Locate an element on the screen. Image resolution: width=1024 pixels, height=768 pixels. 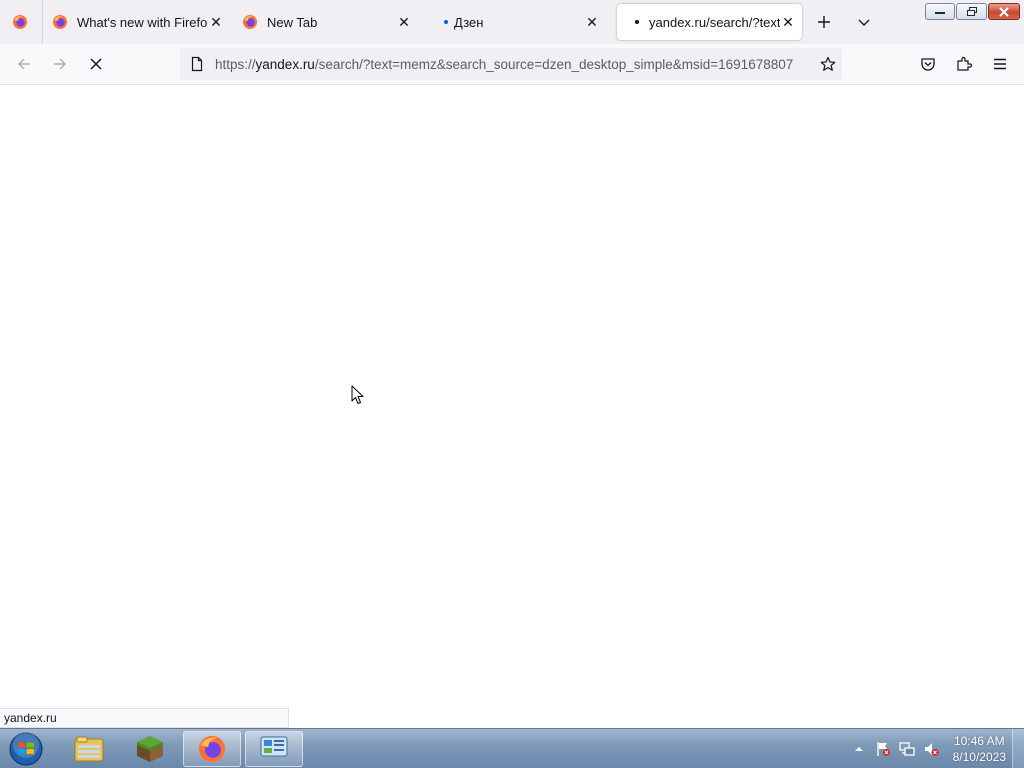
grass-block-icon is located at coordinates (150, 749).